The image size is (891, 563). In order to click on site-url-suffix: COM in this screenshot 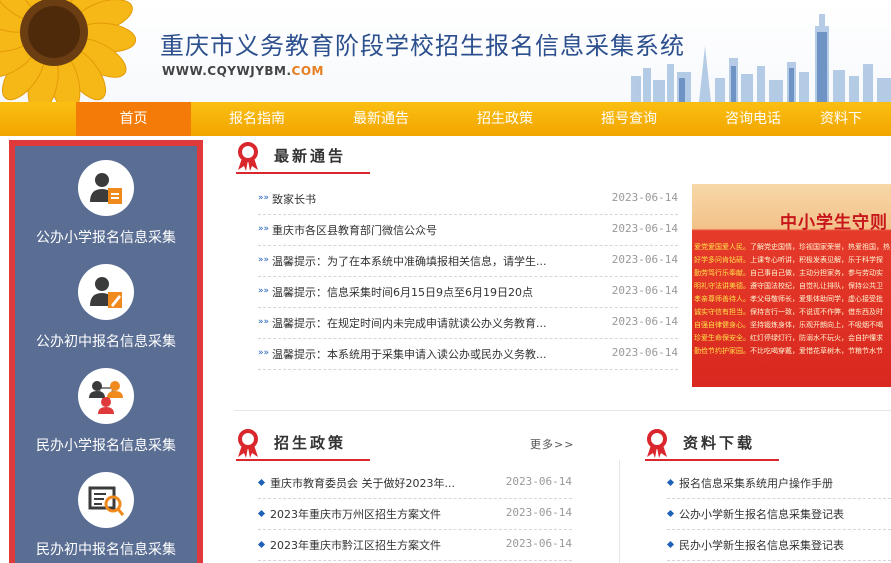, I will do `click(307, 71)`.